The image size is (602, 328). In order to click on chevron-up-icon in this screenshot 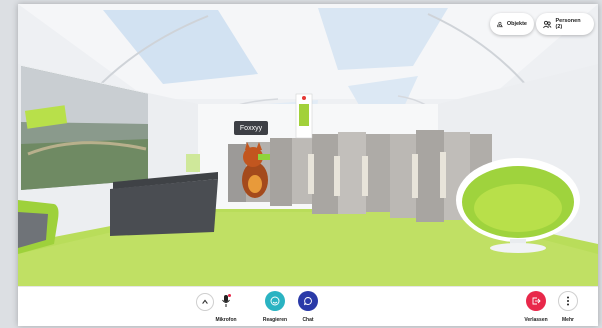, I will do `click(205, 301)`.